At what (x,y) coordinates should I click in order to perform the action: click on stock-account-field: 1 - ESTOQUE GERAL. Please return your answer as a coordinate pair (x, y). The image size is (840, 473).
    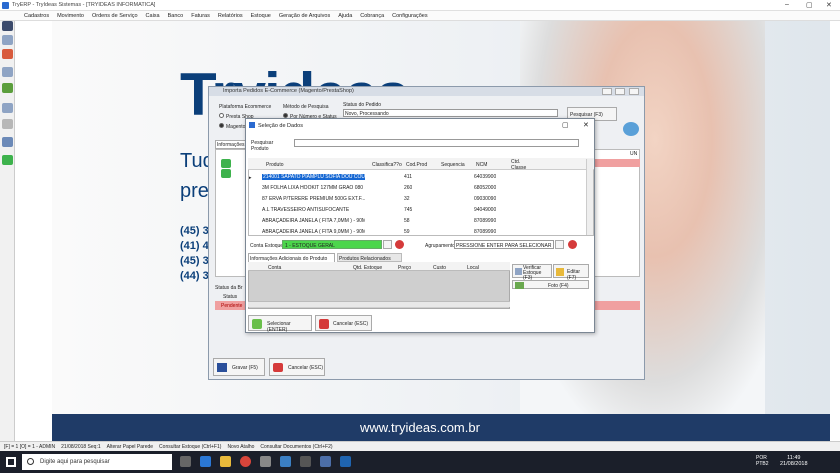
    Looking at the image, I should click on (332, 244).